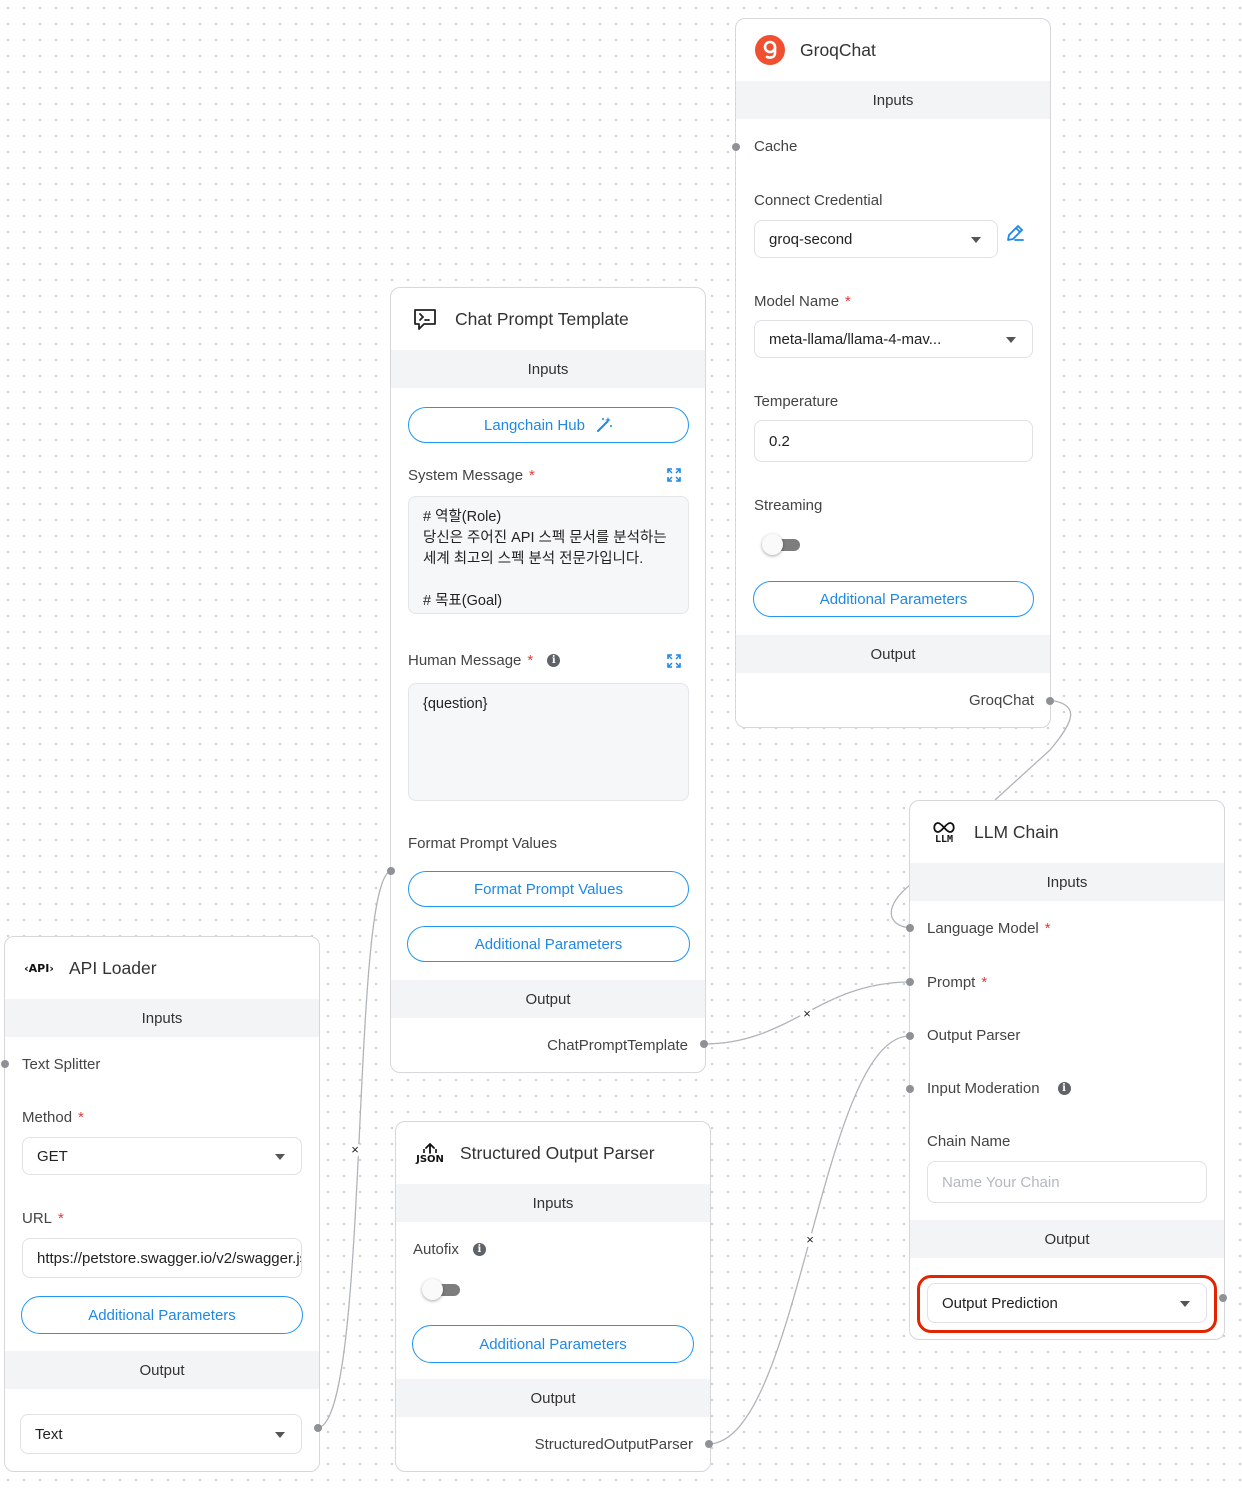 The width and height of the screenshot is (1242, 1492). Describe the element at coordinates (818, 200) in the screenshot. I see `credential-label: Connect Credential` at that location.